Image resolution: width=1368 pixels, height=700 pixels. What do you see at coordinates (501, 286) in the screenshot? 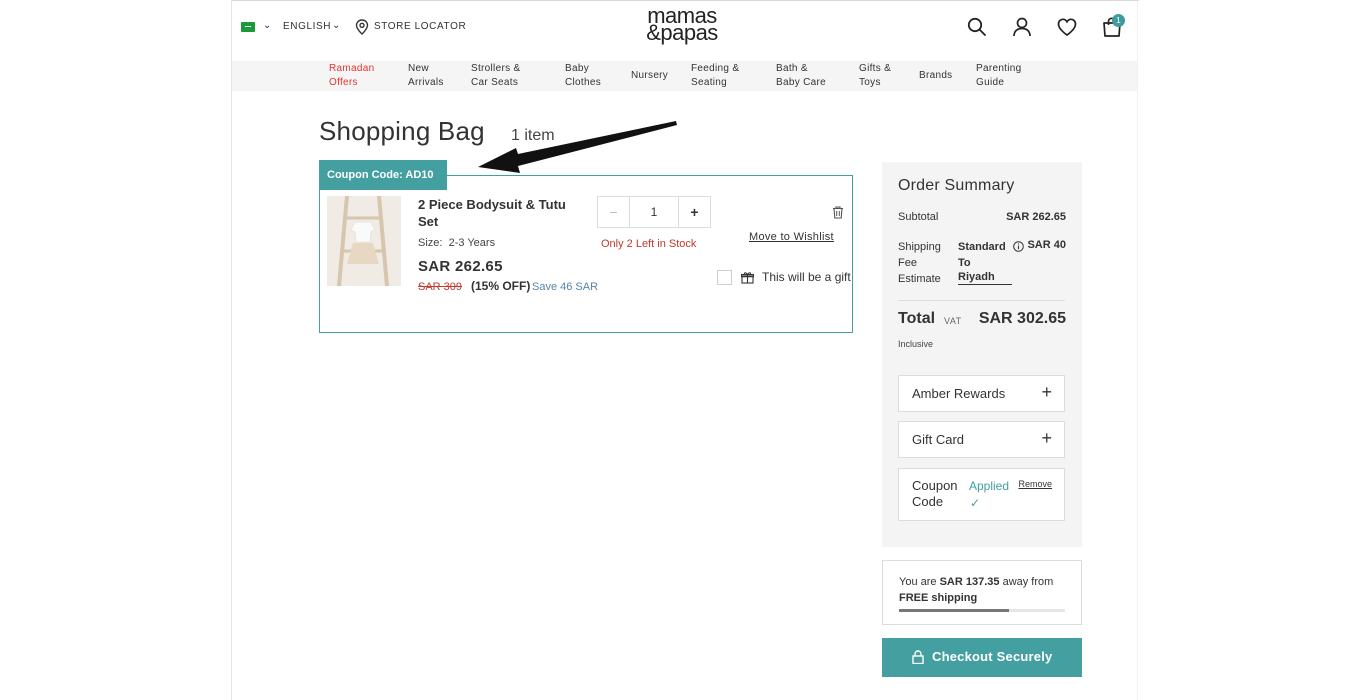
I see `discount-percent: (15% OFF)` at bounding box center [501, 286].